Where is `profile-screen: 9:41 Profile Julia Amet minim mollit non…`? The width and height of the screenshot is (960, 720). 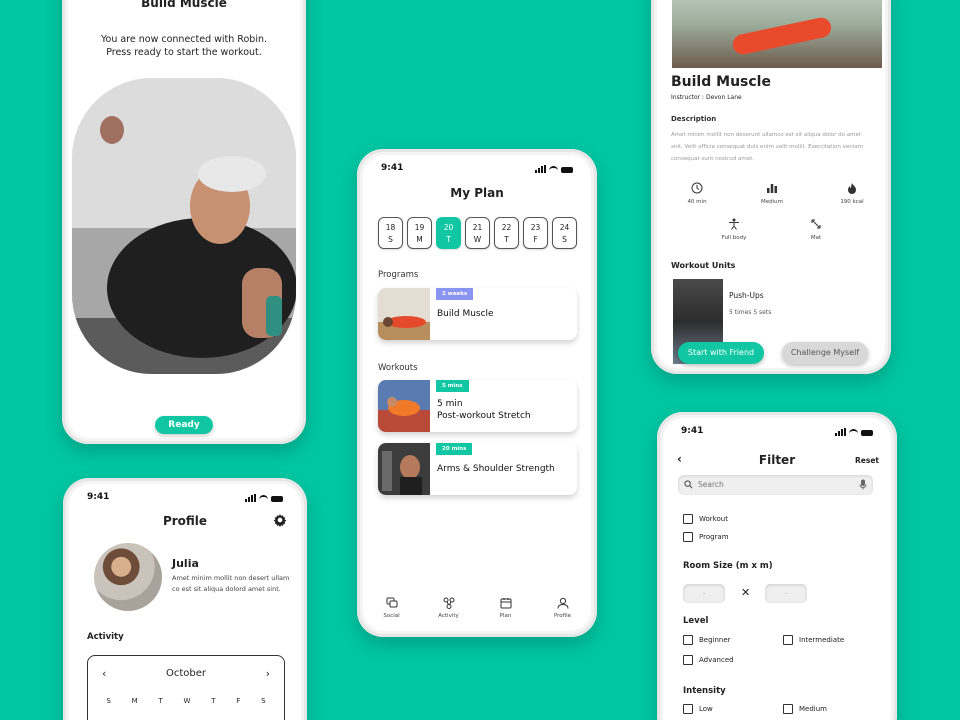 profile-screen: 9:41 Profile Julia Amet minim mollit non… is located at coordinates (185, 602).